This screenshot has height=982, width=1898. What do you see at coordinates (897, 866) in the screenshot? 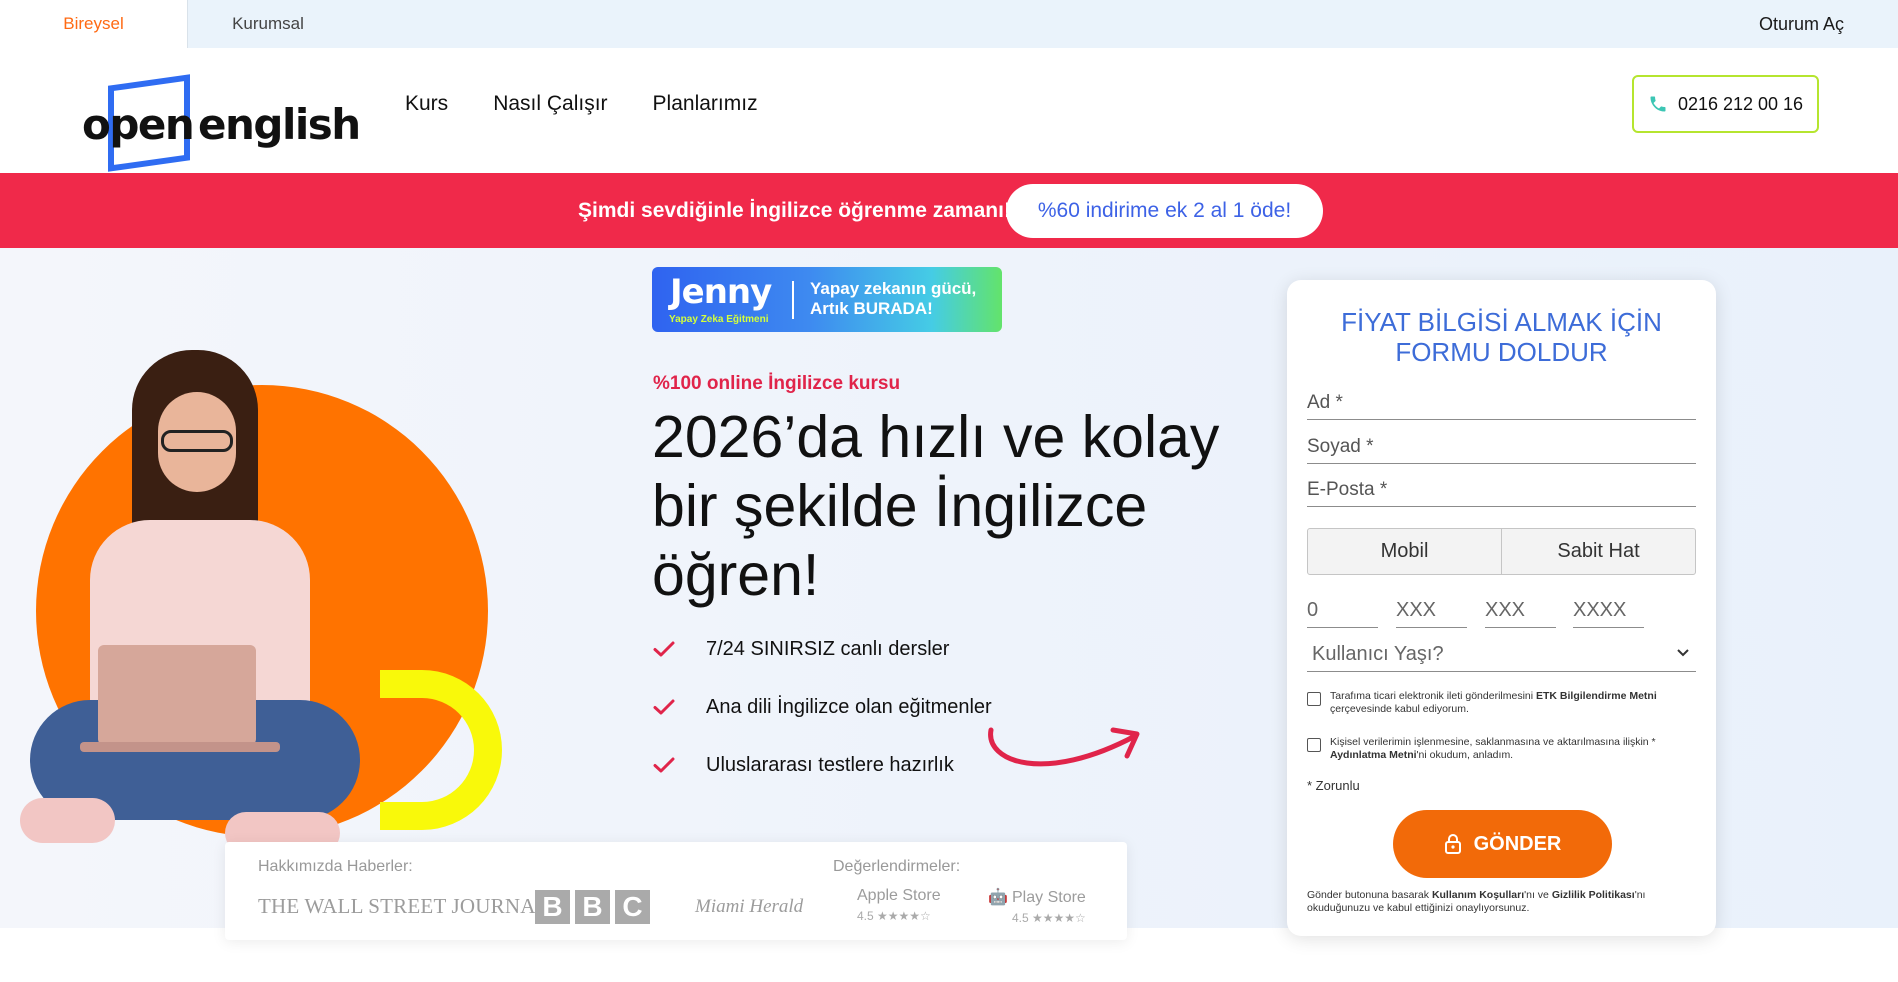
I see `ratings-label: Değerlendirmeler:` at bounding box center [897, 866].